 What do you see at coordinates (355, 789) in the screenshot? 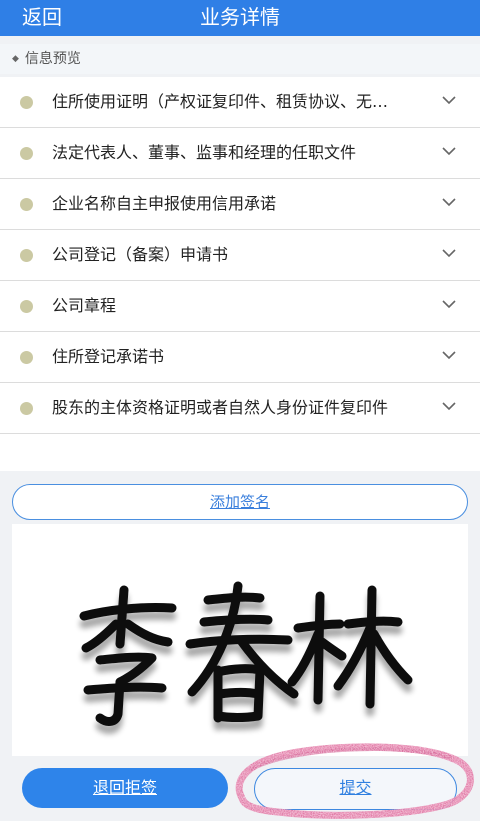
I see `submit-button: 提交` at bounding box center [355, 789].